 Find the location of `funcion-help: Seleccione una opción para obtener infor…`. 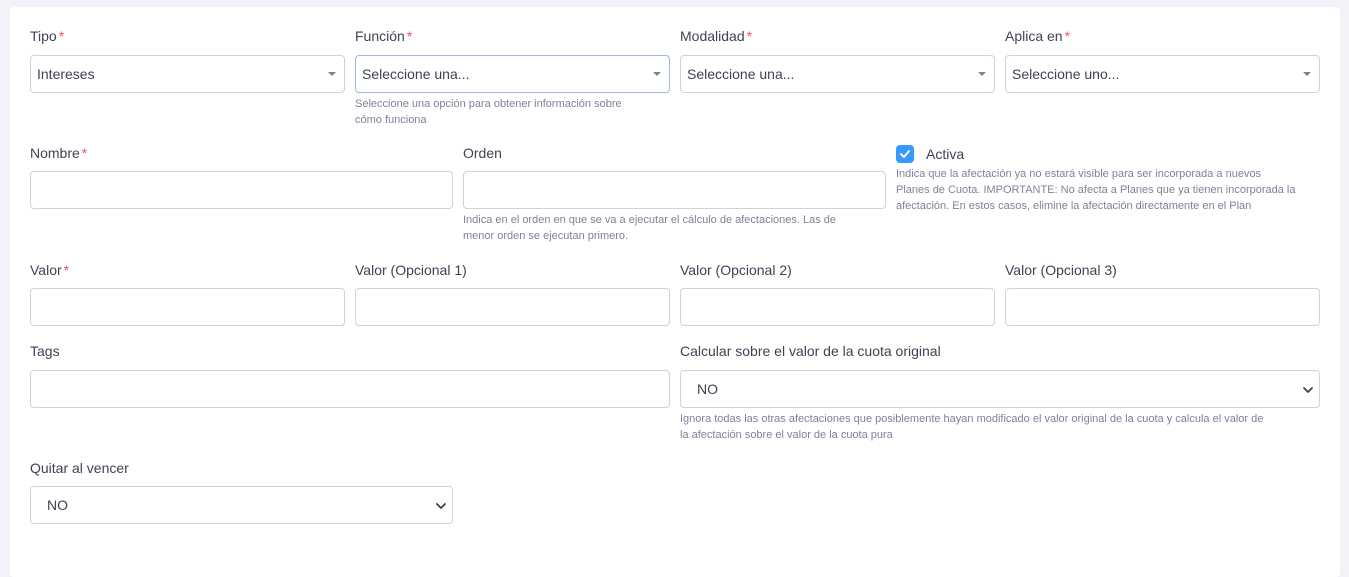

funcion-help: Seleccione una opción para obtener infor… is located at coordinates (488, 112).